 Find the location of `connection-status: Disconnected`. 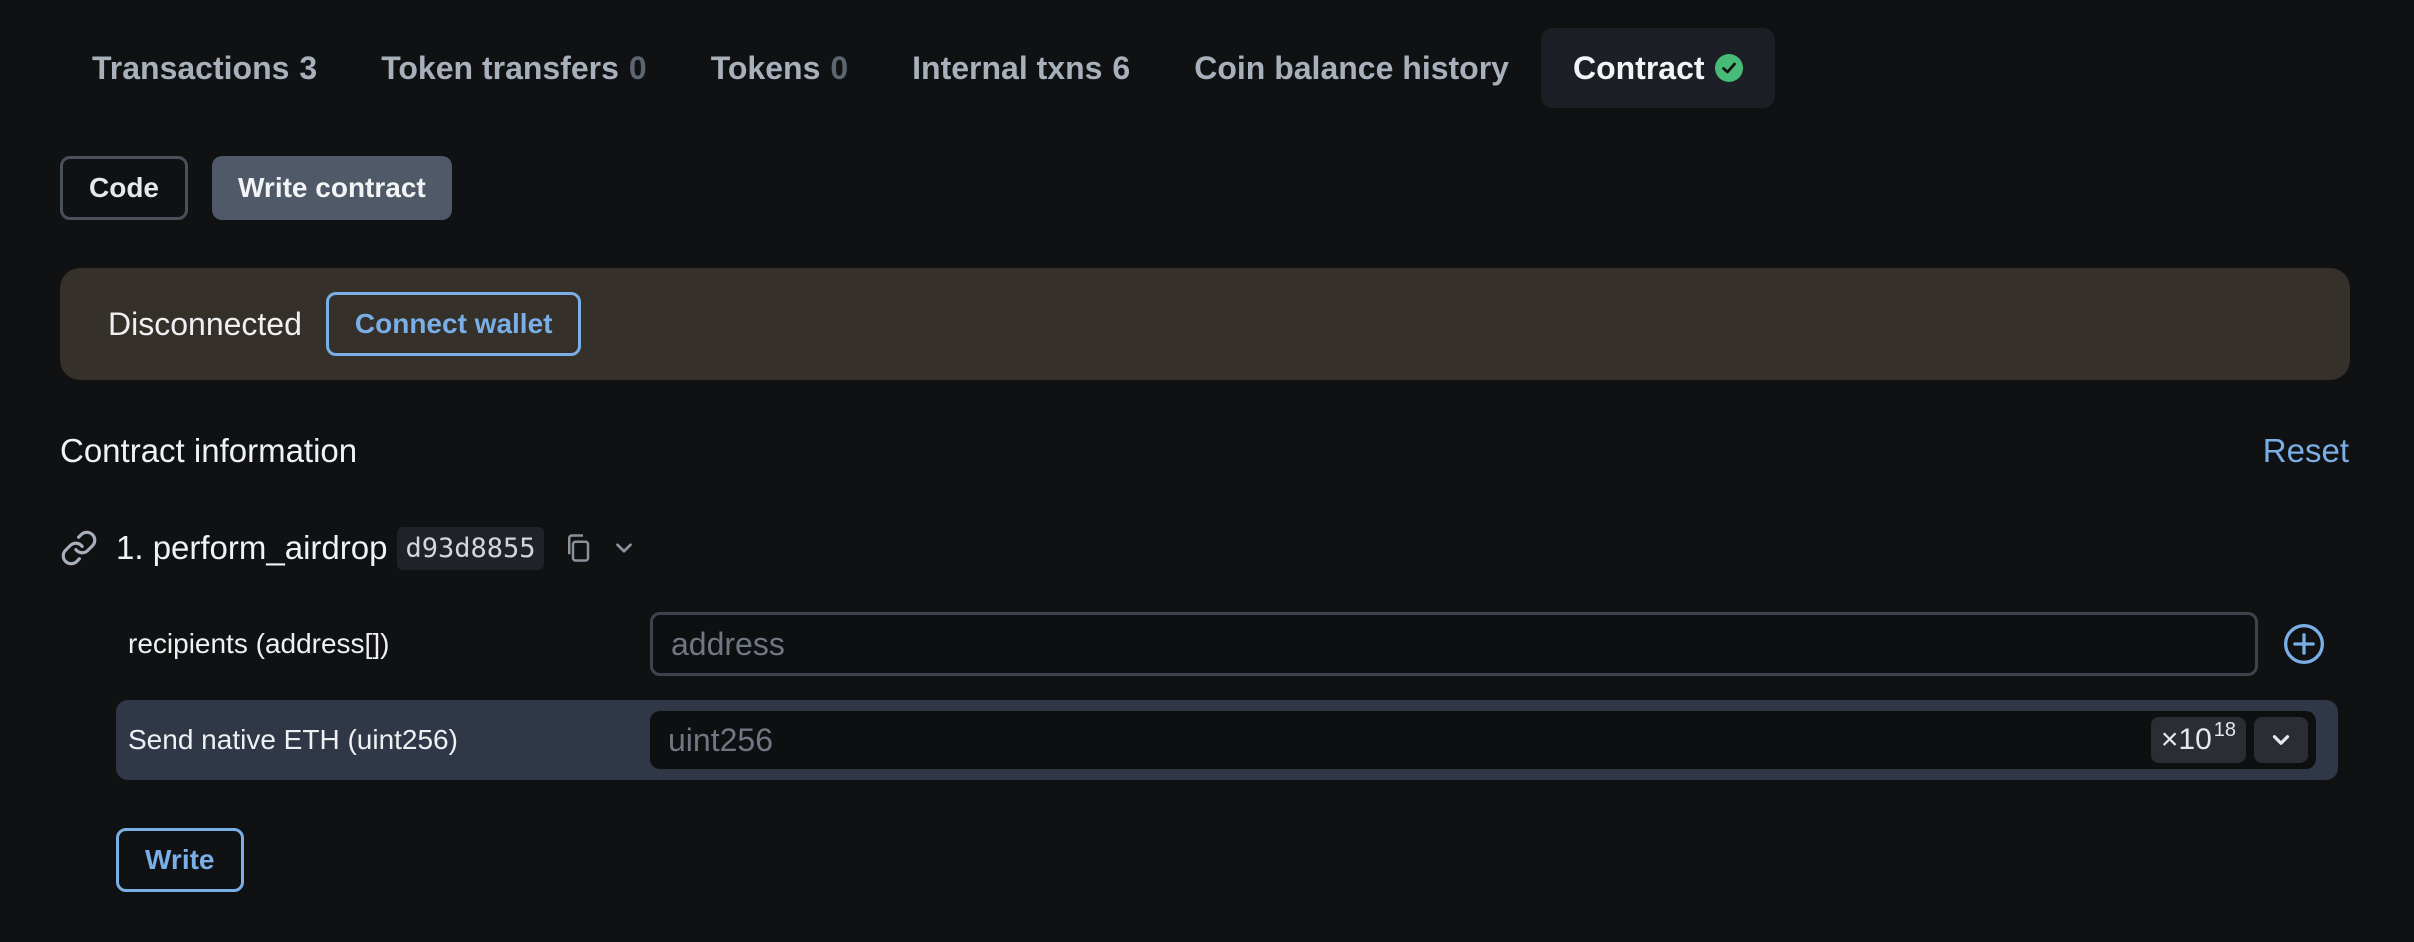

connection-status: Disconnected is located at coordinates (205, 323).